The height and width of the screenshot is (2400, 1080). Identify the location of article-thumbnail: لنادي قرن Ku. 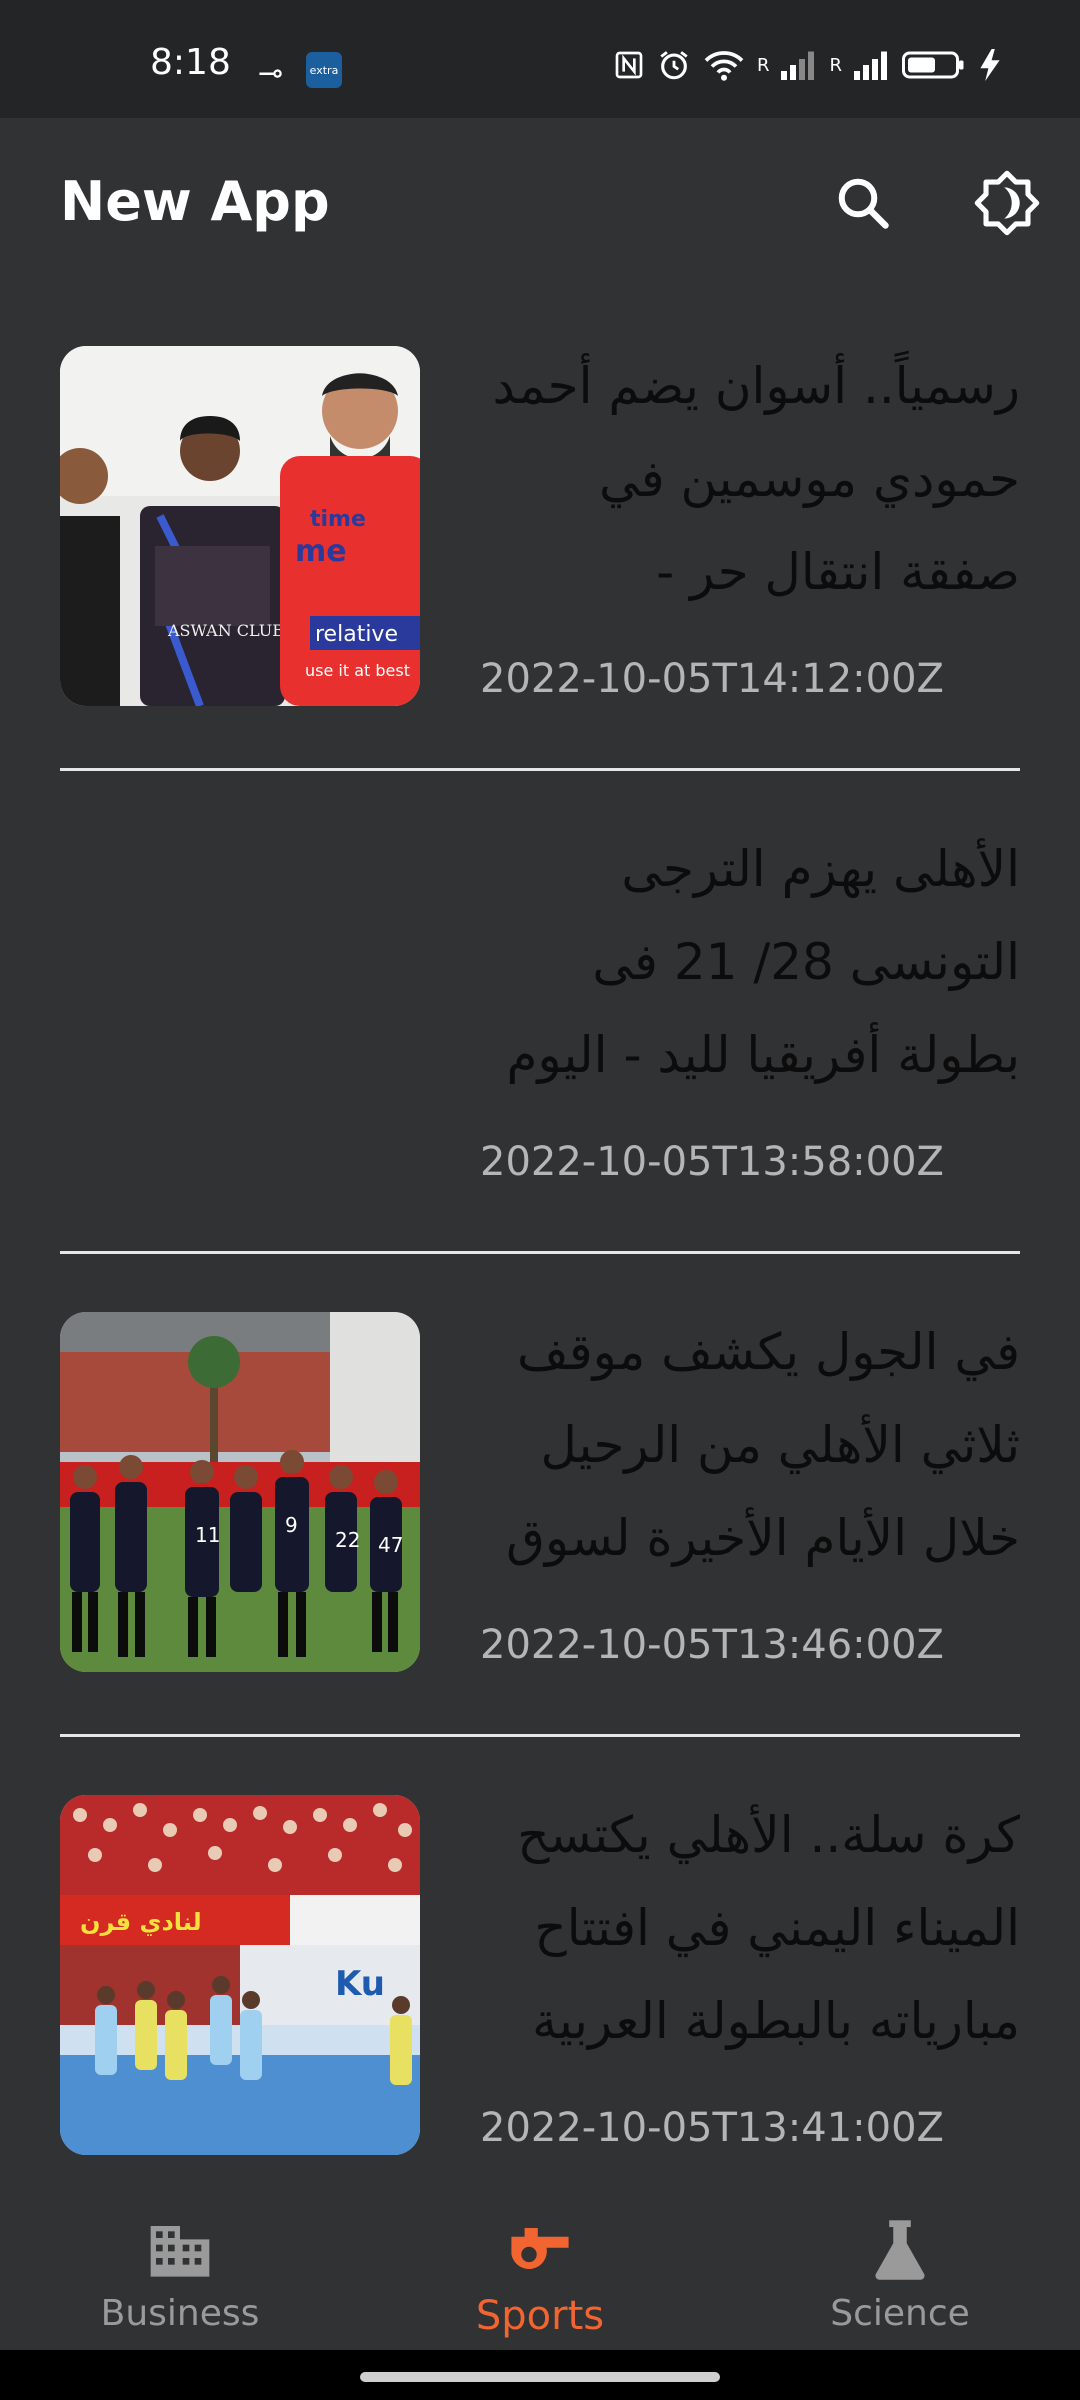
(240, 1975).